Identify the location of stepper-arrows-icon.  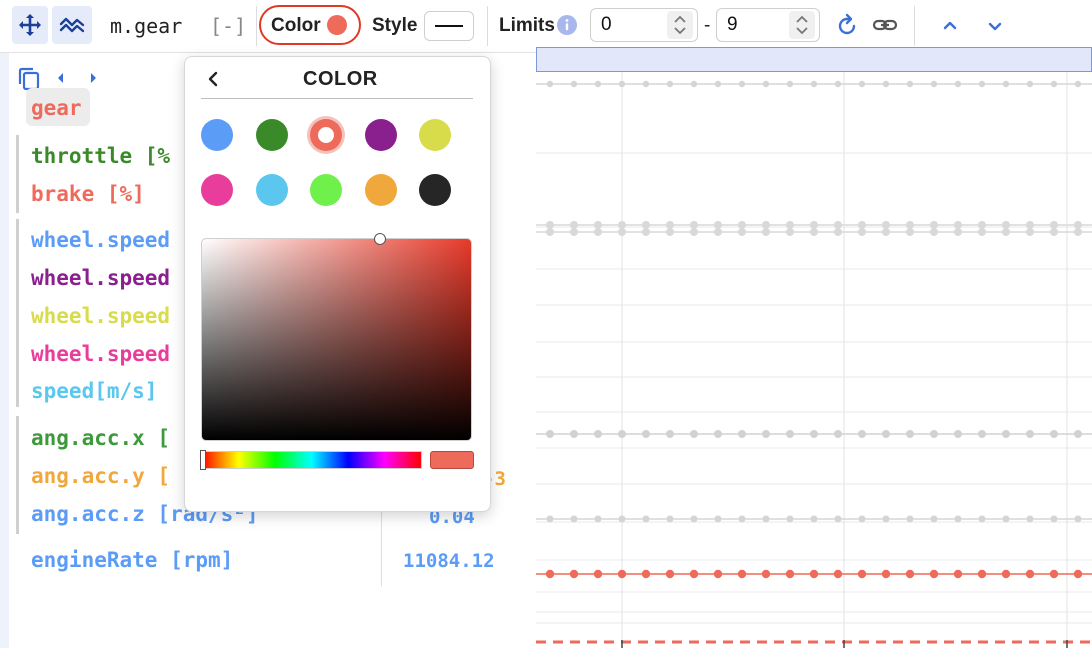
(802, 25).